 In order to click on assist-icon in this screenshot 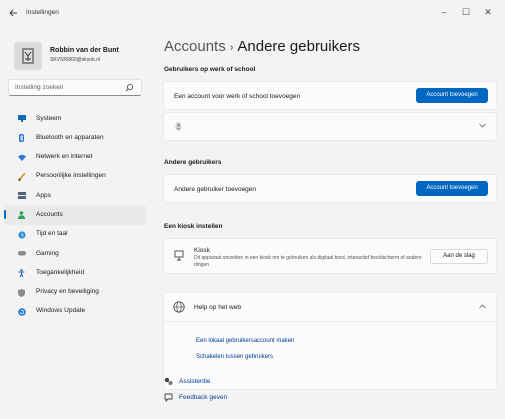, I will do `click(168, 381)`.